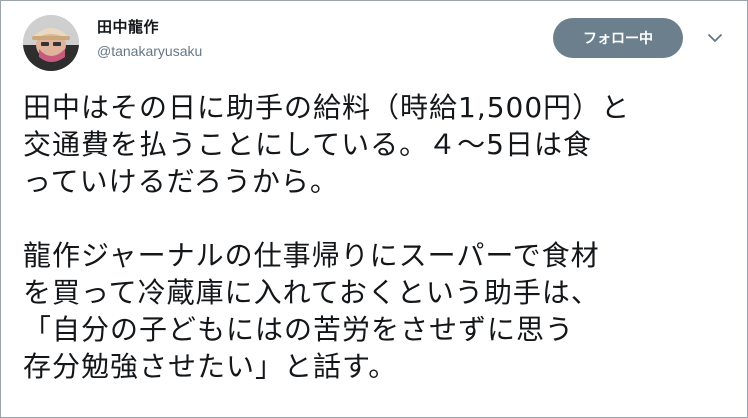 The width and height of the screenshot is (748, 418). What do you see at coordinates (299, 329) in the screenshot?
I see `tweet-line: 「自分の子どもにはの苦労をさせずに思う` at bounding box center [299, 329].